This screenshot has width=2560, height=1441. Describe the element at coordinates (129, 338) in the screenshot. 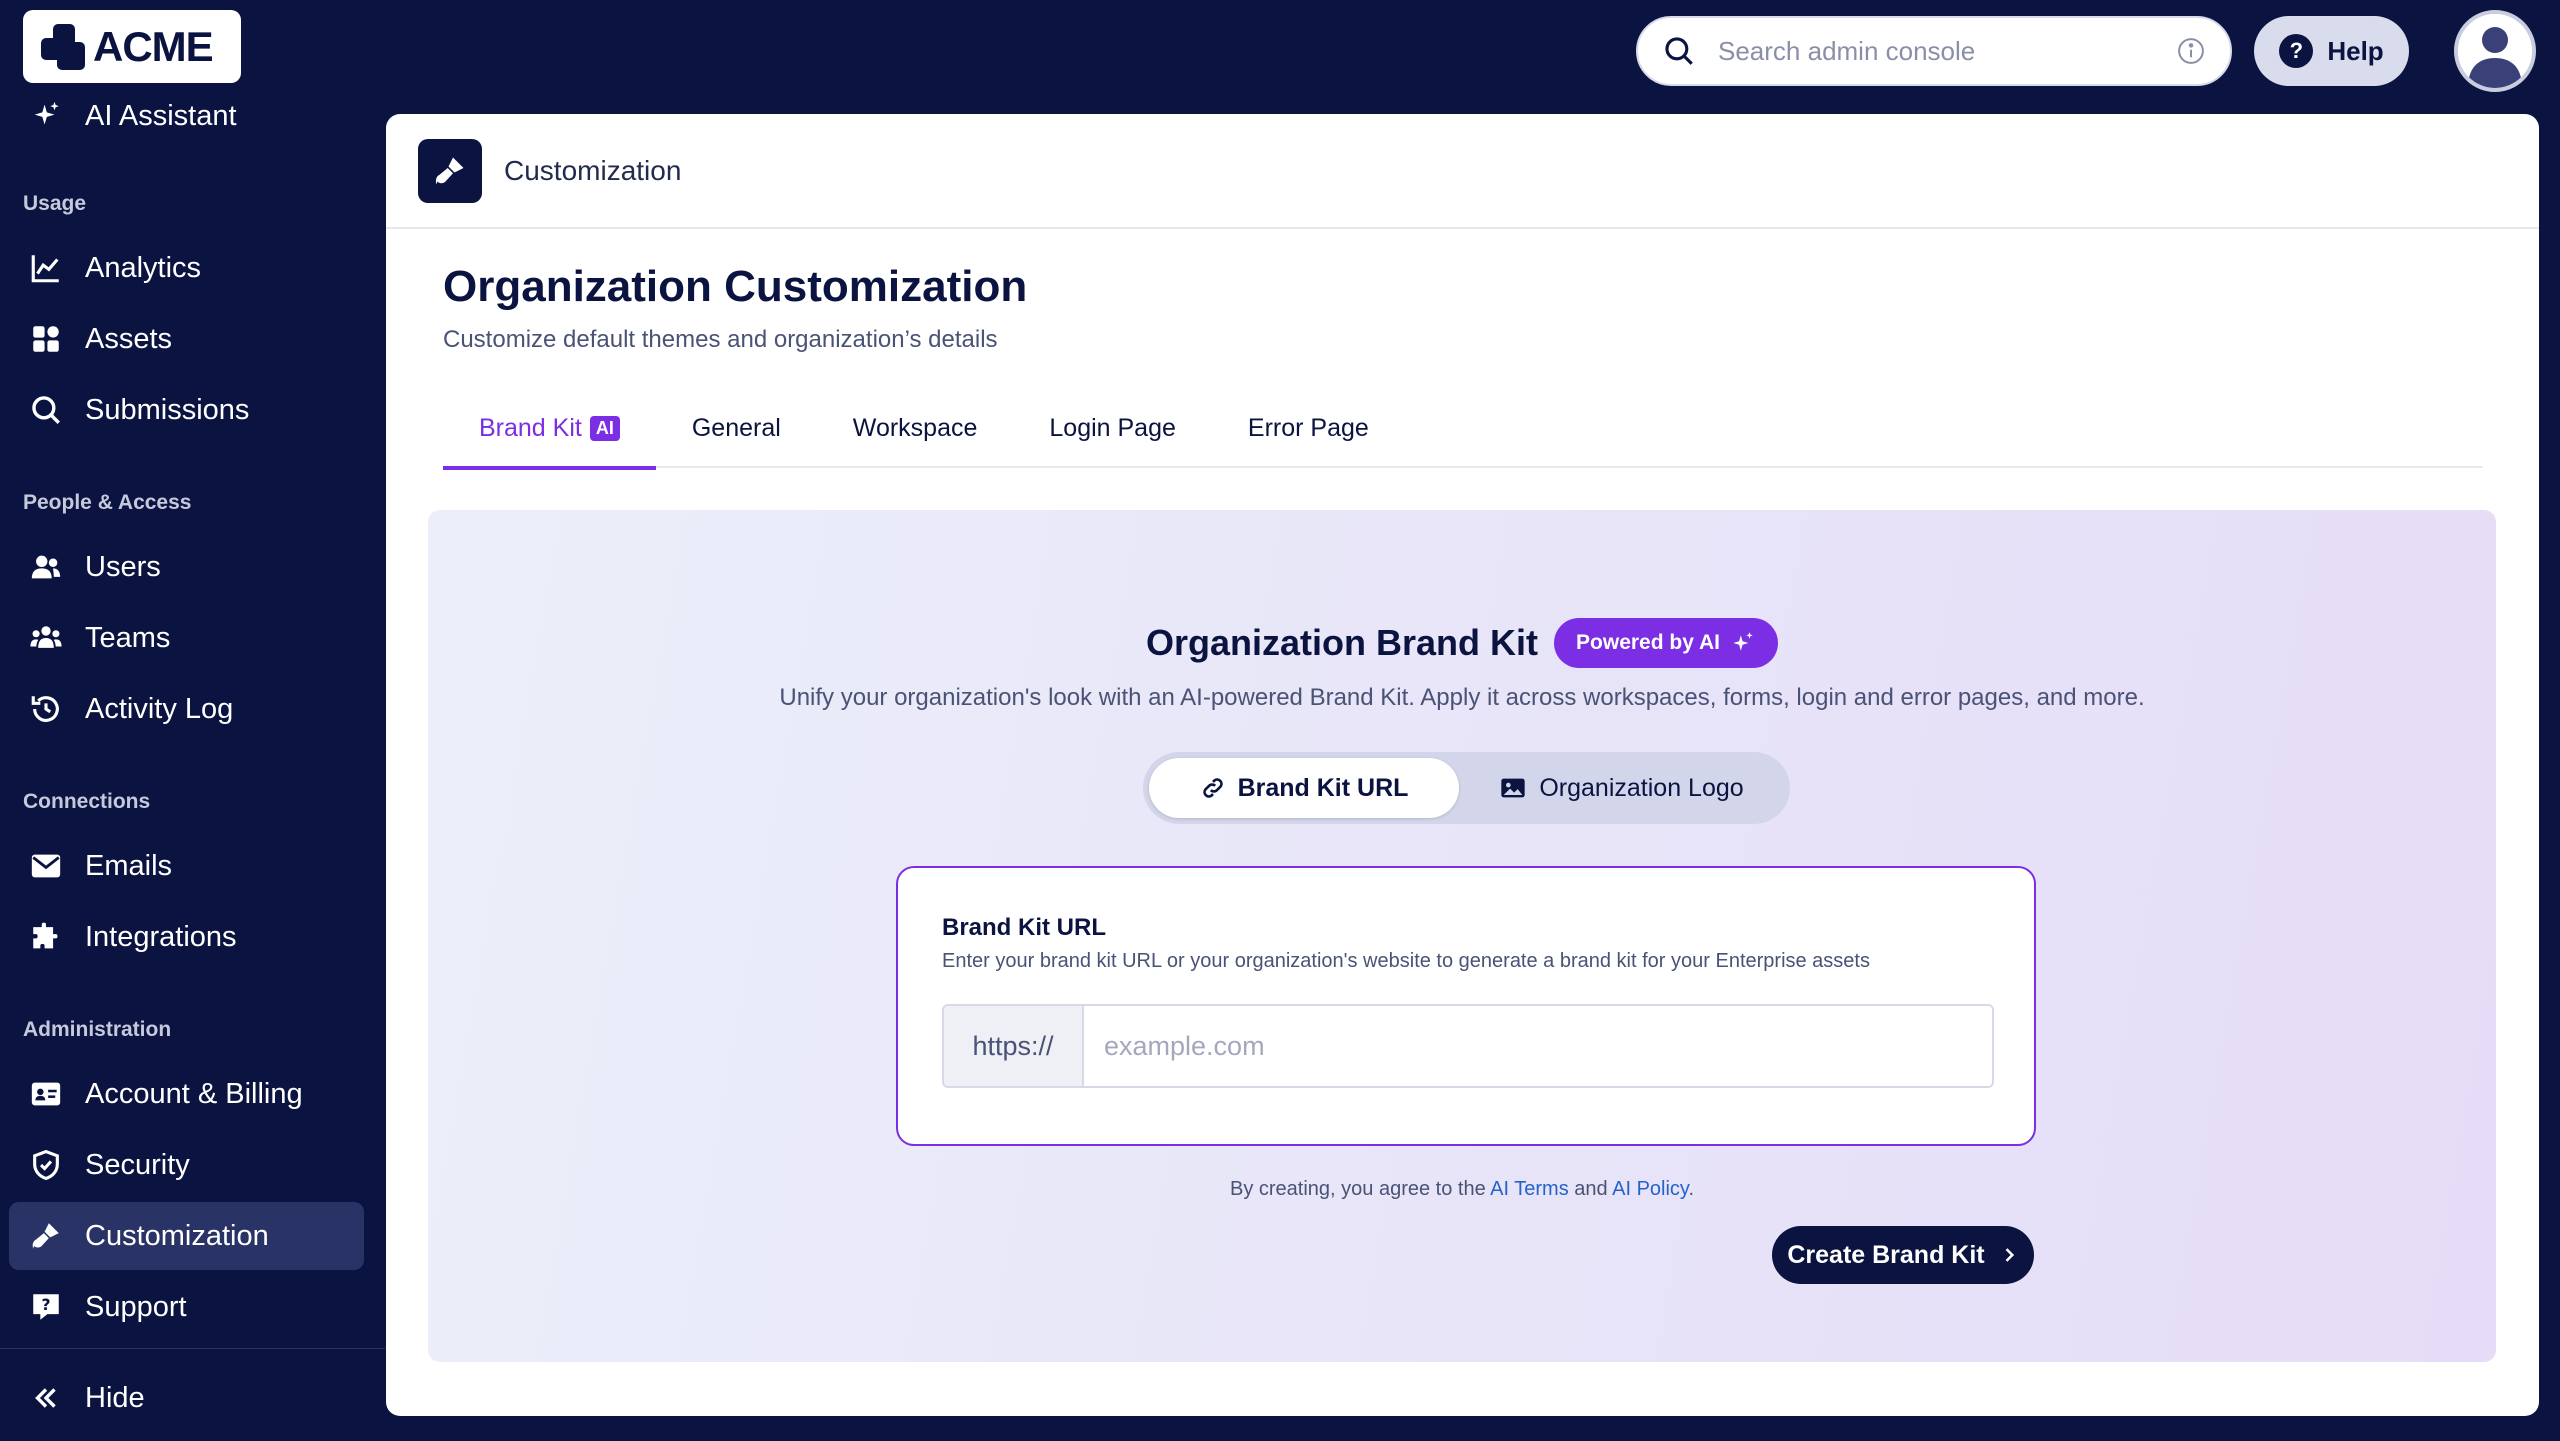

I see `sidebar-item-label: Assets` at that location.